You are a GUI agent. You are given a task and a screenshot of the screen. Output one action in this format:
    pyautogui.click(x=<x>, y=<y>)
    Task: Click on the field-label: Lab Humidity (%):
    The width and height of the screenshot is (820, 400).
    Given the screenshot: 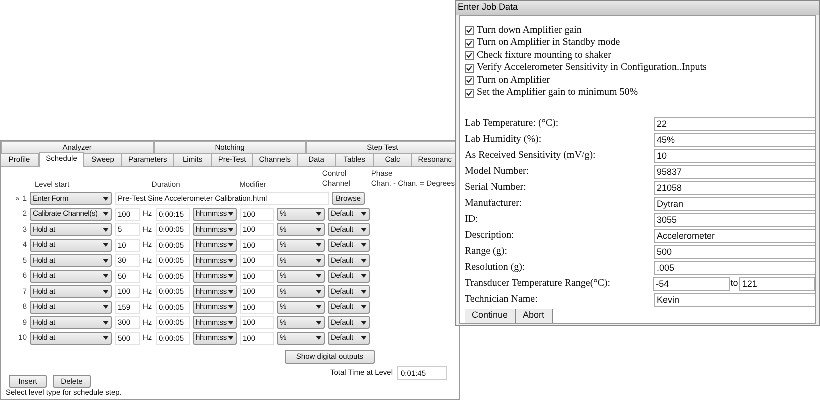 What is the action you would take?
    pyautogui.click(x=504, y=140)
    